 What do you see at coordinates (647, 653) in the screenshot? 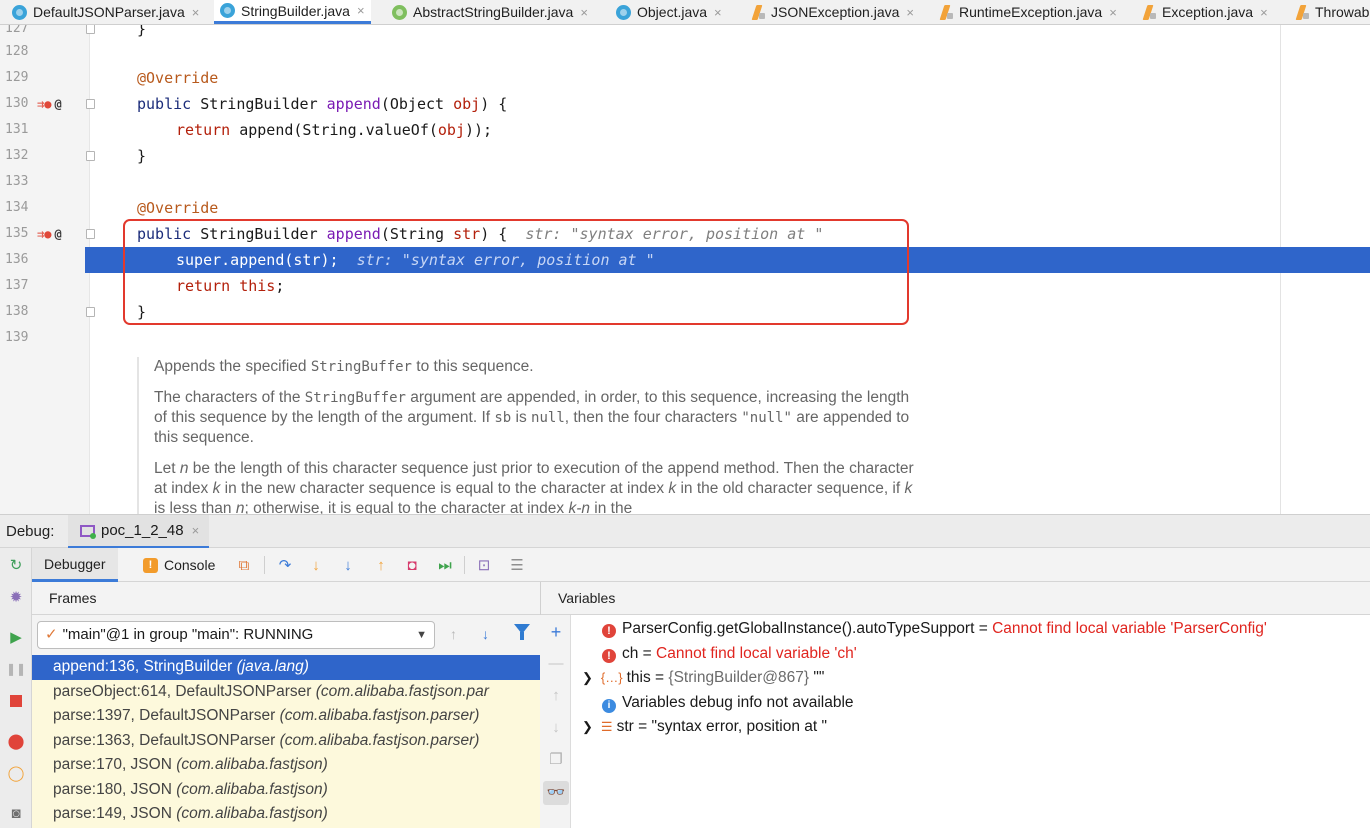
I see `variable-eq: =` at bounding box center [647, 653].